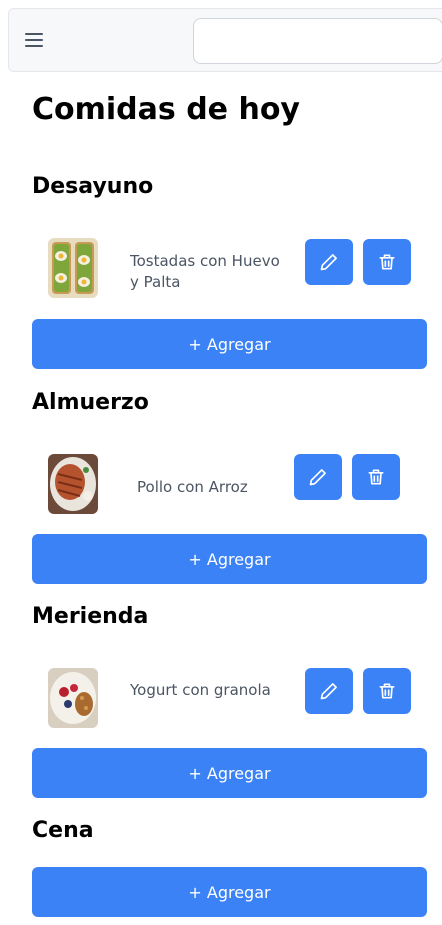 This screenshot has height=925, width=442. Describe the element at coordinates (93, 186) in the screenshot. I see `section-title: Desayuno` at that location.